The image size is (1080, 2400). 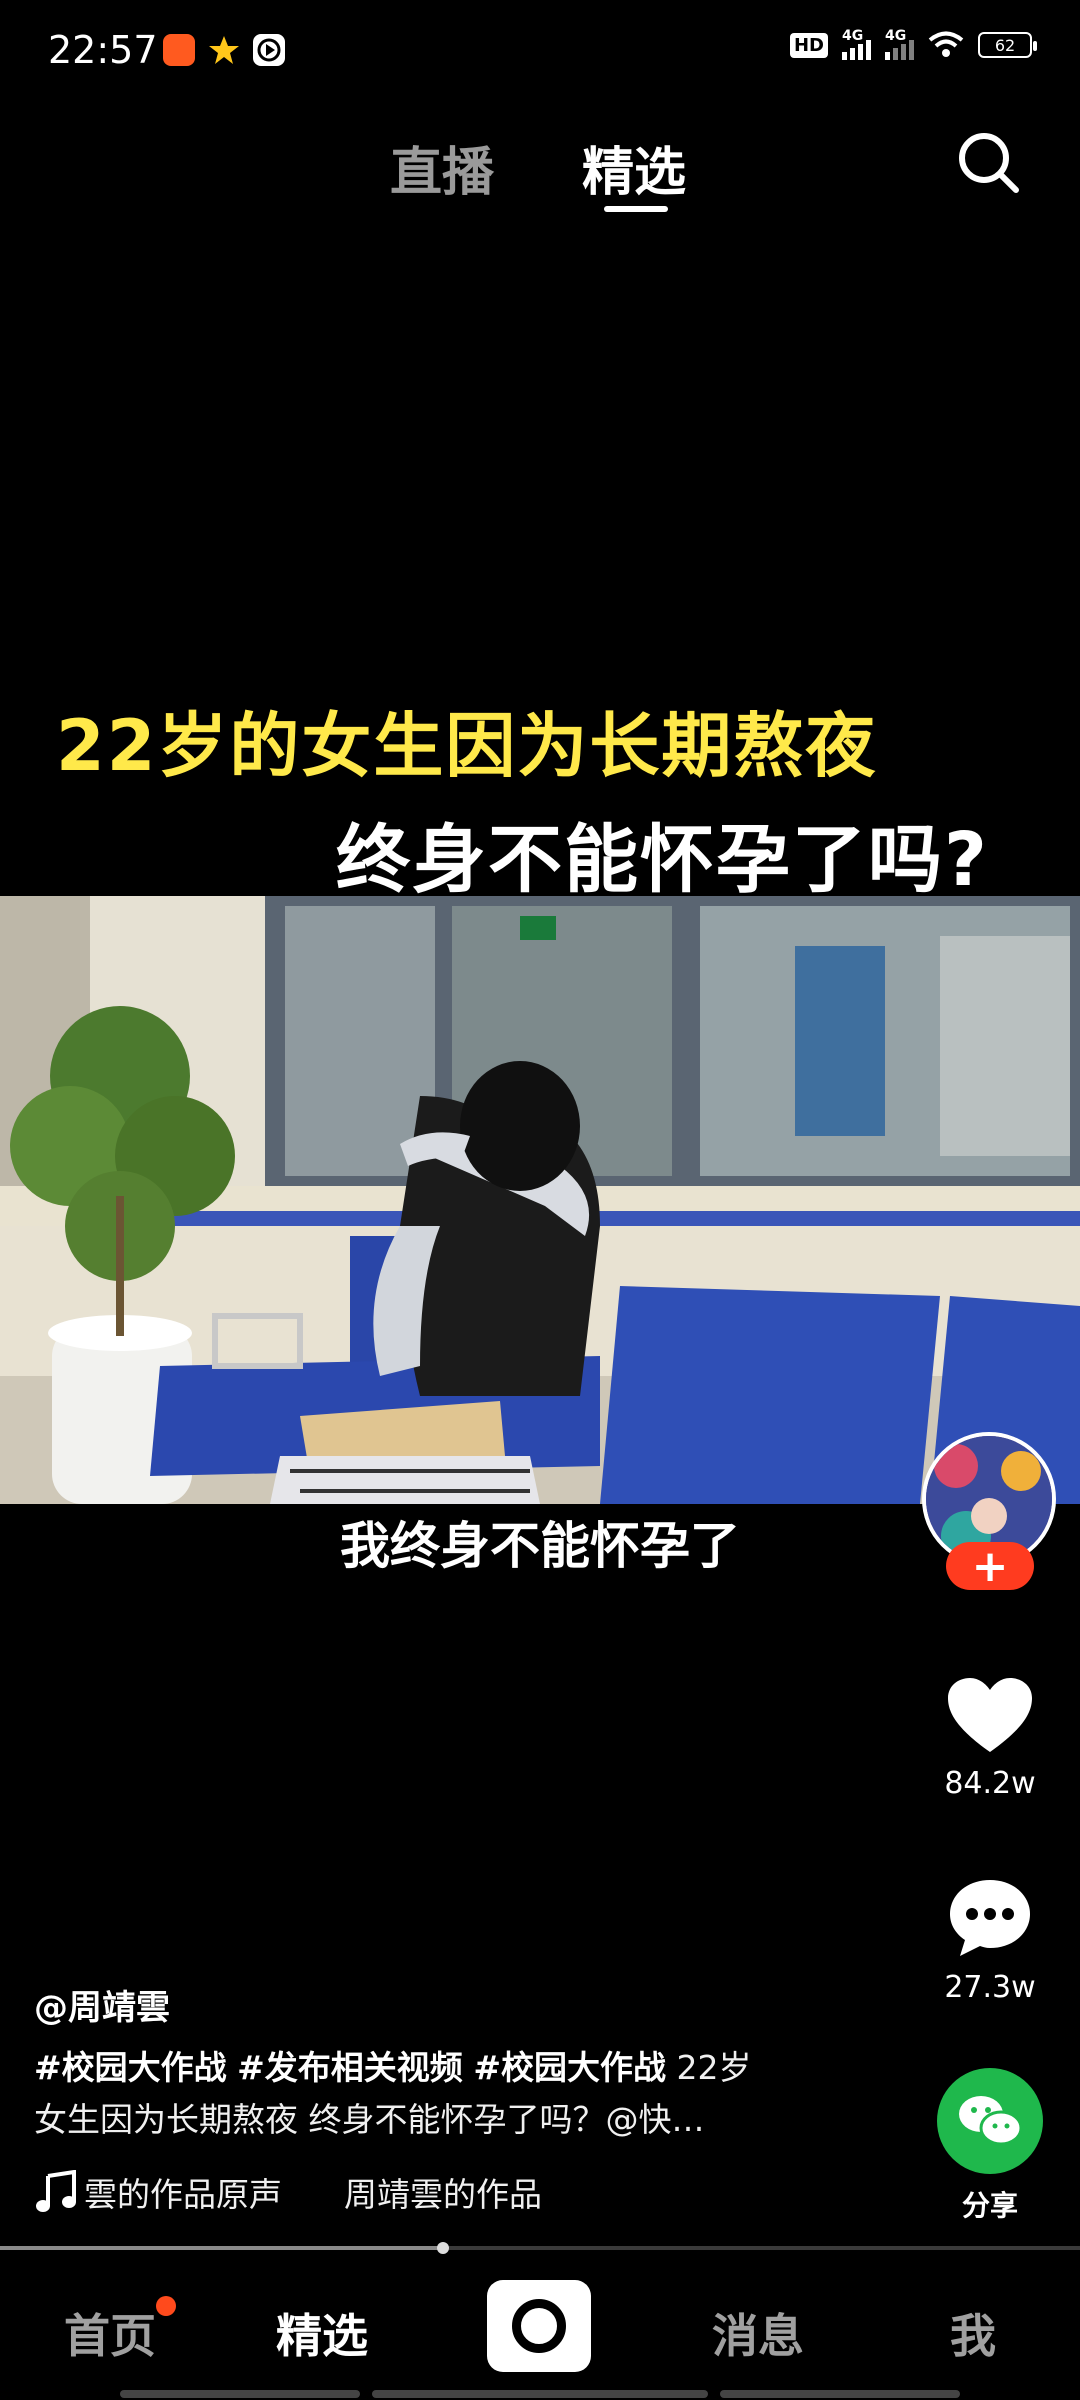 What do you see at coordinates (634, 167) in the screenshot?
I see `tab-featured: 精选` at bounding box center [634, 167].